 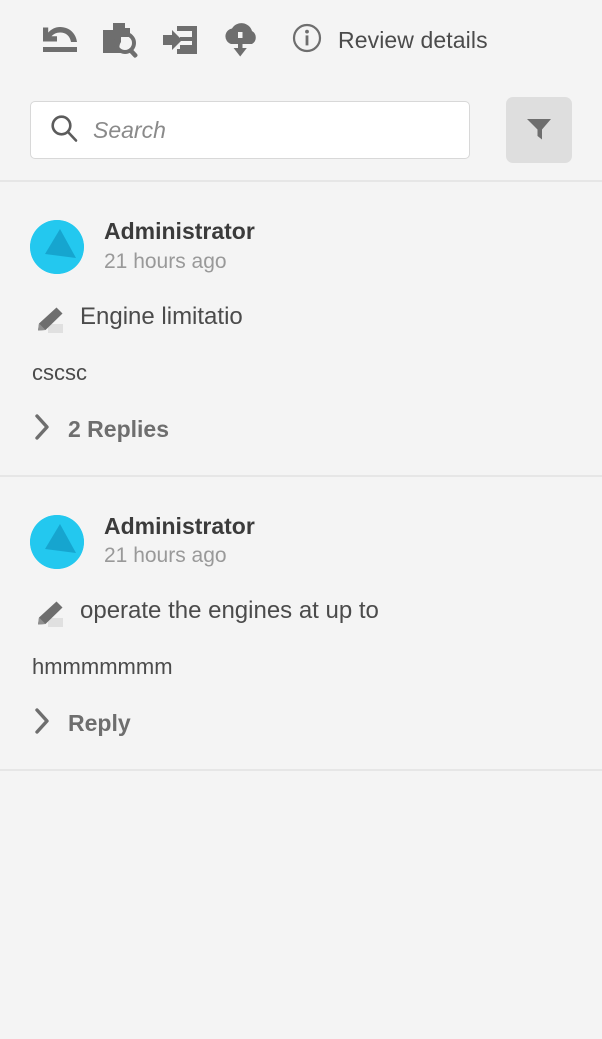 What do you see at coordinates (59, 372) in the screenshot?
I see `comment-body: cscsc` at bounding box center [59, 372].